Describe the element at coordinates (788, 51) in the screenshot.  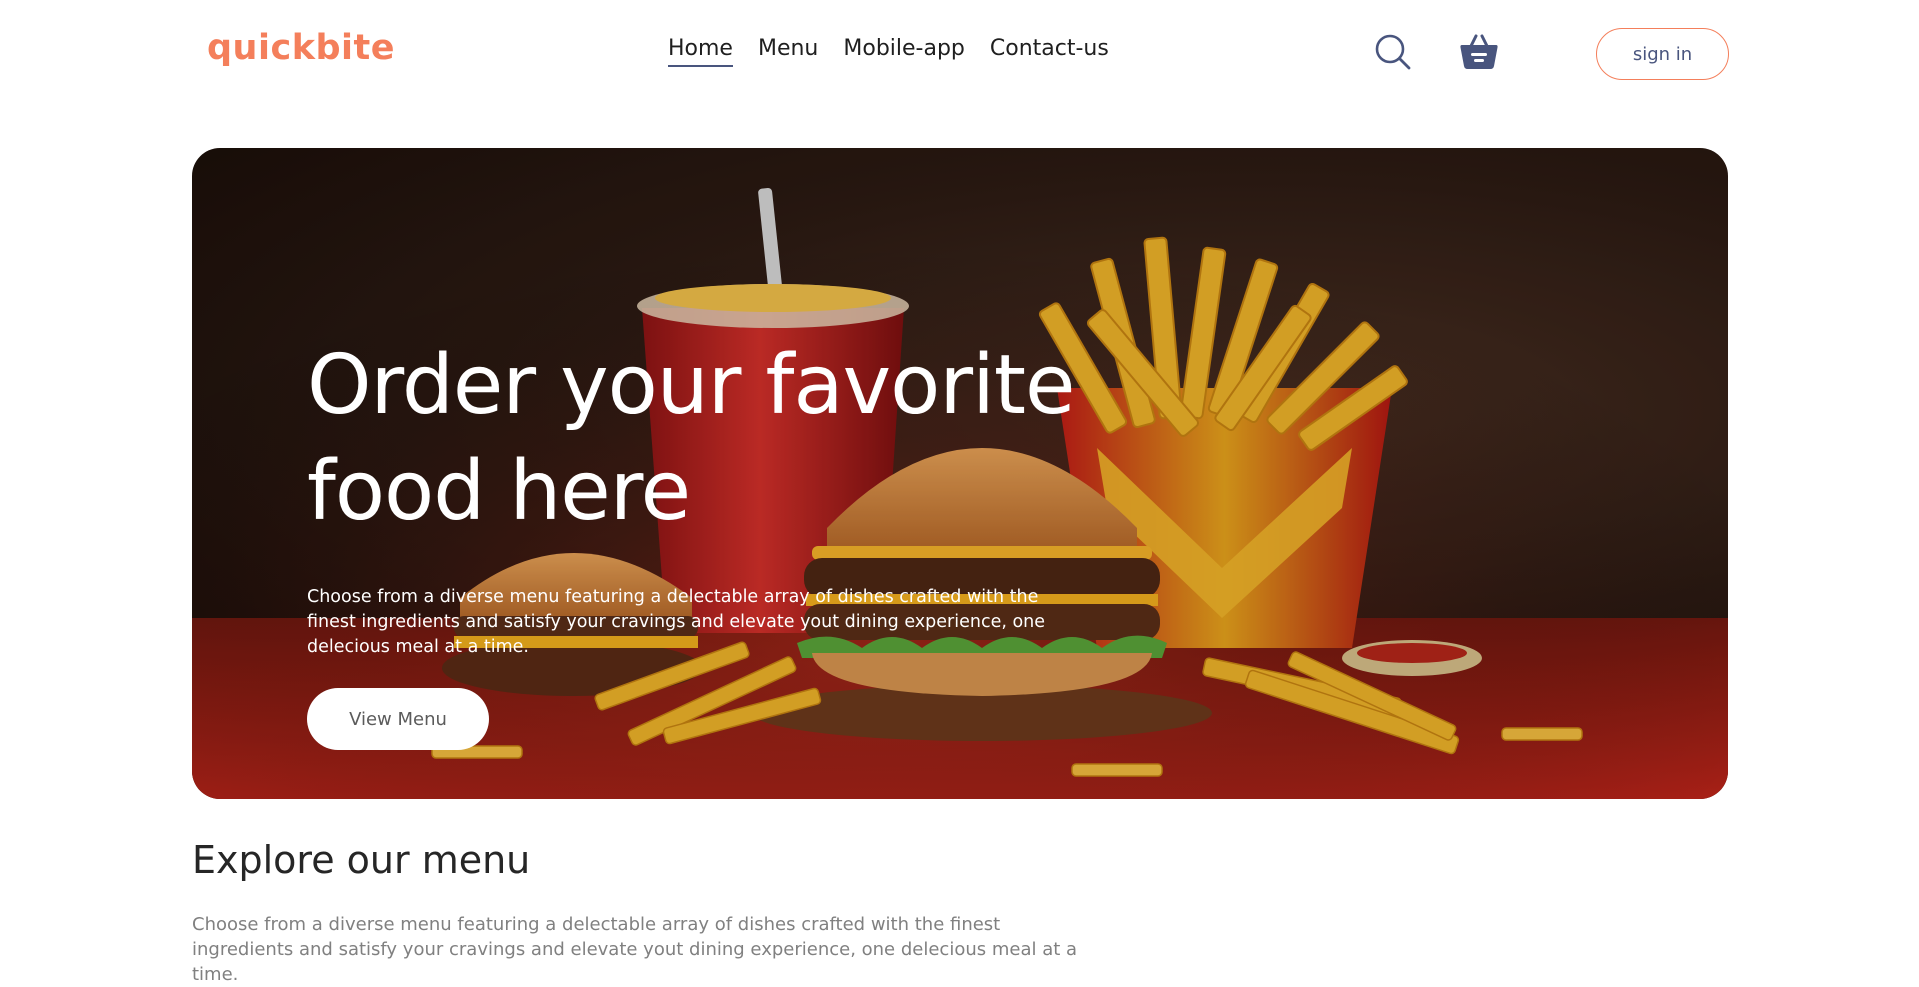
I see `nav-item-menu: Menu` at that location.